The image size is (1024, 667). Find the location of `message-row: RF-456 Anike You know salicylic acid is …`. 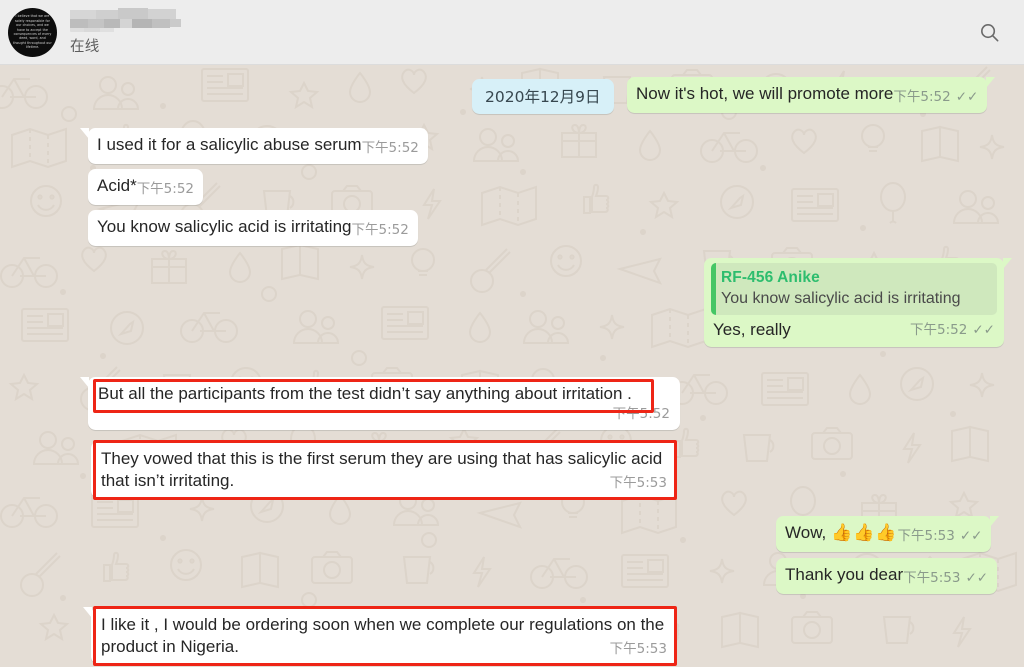

message-row: RF-456 Anike You know salicylic acid is … is located at coordinates (858, 302).